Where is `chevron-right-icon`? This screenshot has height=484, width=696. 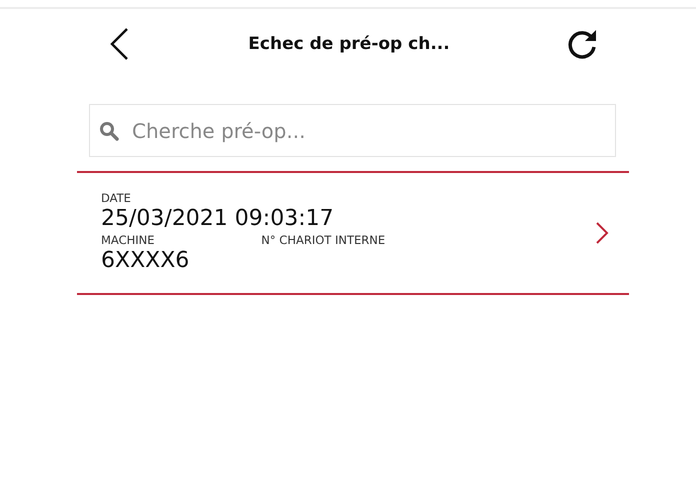 chevron-right-icon is located at coordinates (602, 233).